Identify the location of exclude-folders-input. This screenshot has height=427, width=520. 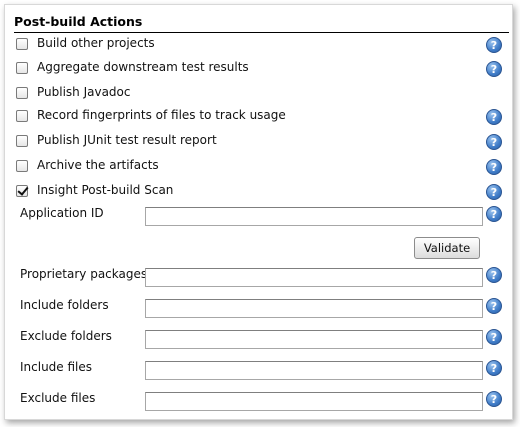
(314, 339).